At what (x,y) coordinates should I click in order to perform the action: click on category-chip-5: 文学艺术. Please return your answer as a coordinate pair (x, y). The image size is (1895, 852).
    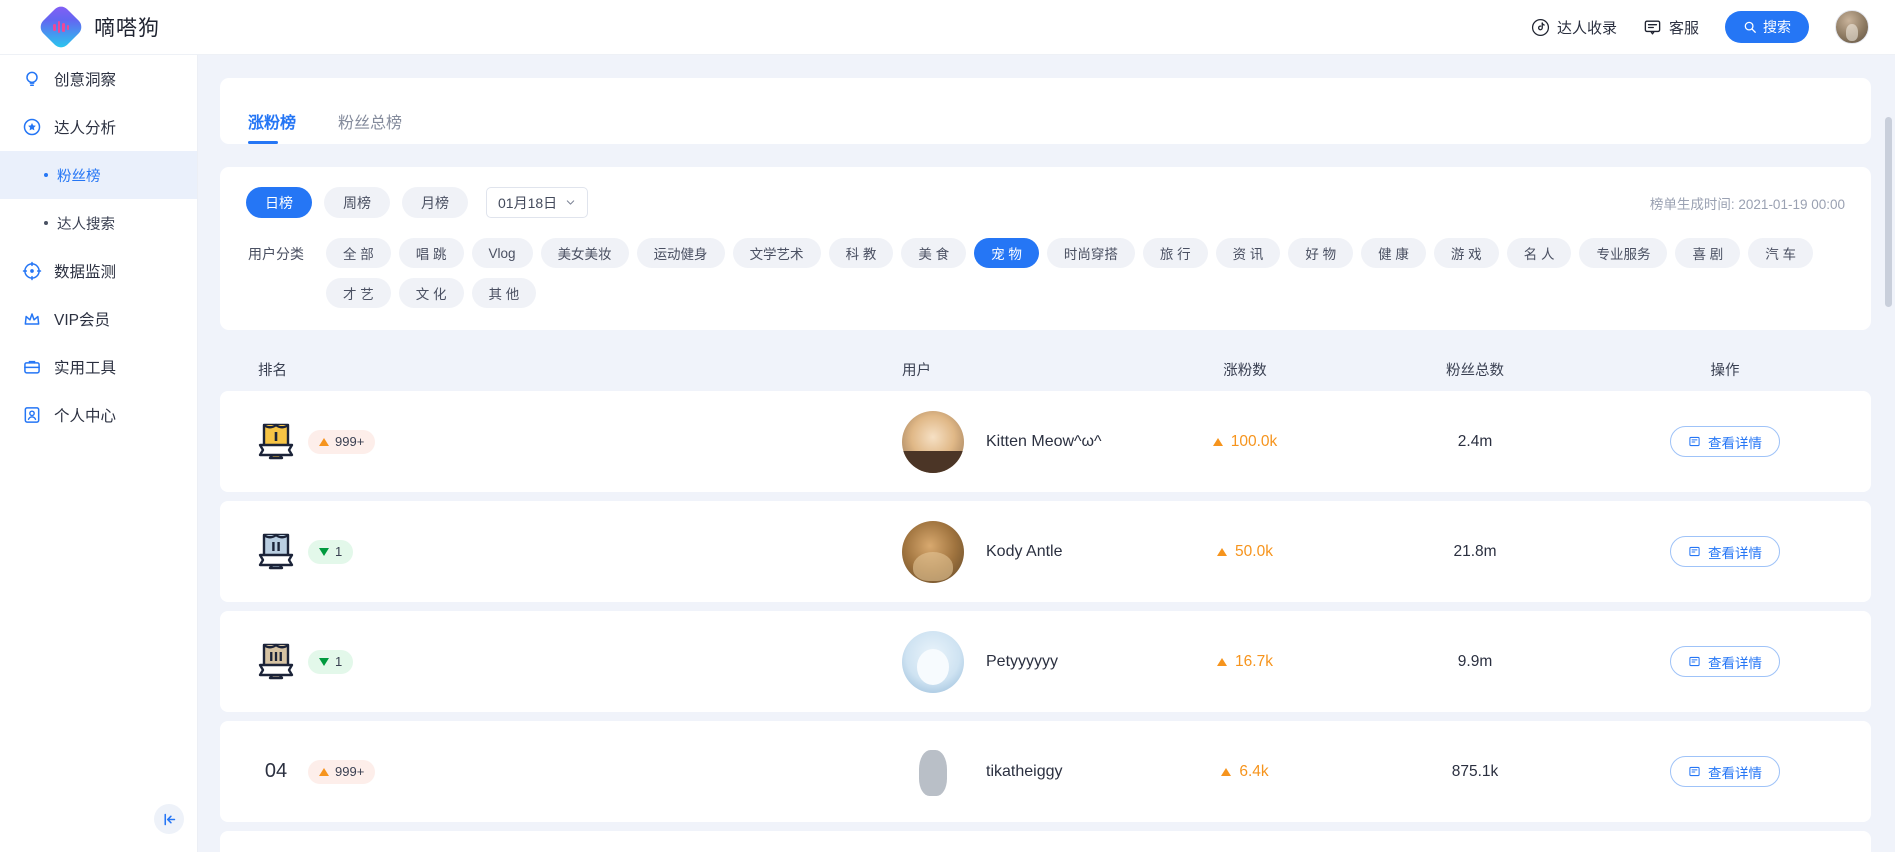
    Looking at the image, I should click on (776, 253).